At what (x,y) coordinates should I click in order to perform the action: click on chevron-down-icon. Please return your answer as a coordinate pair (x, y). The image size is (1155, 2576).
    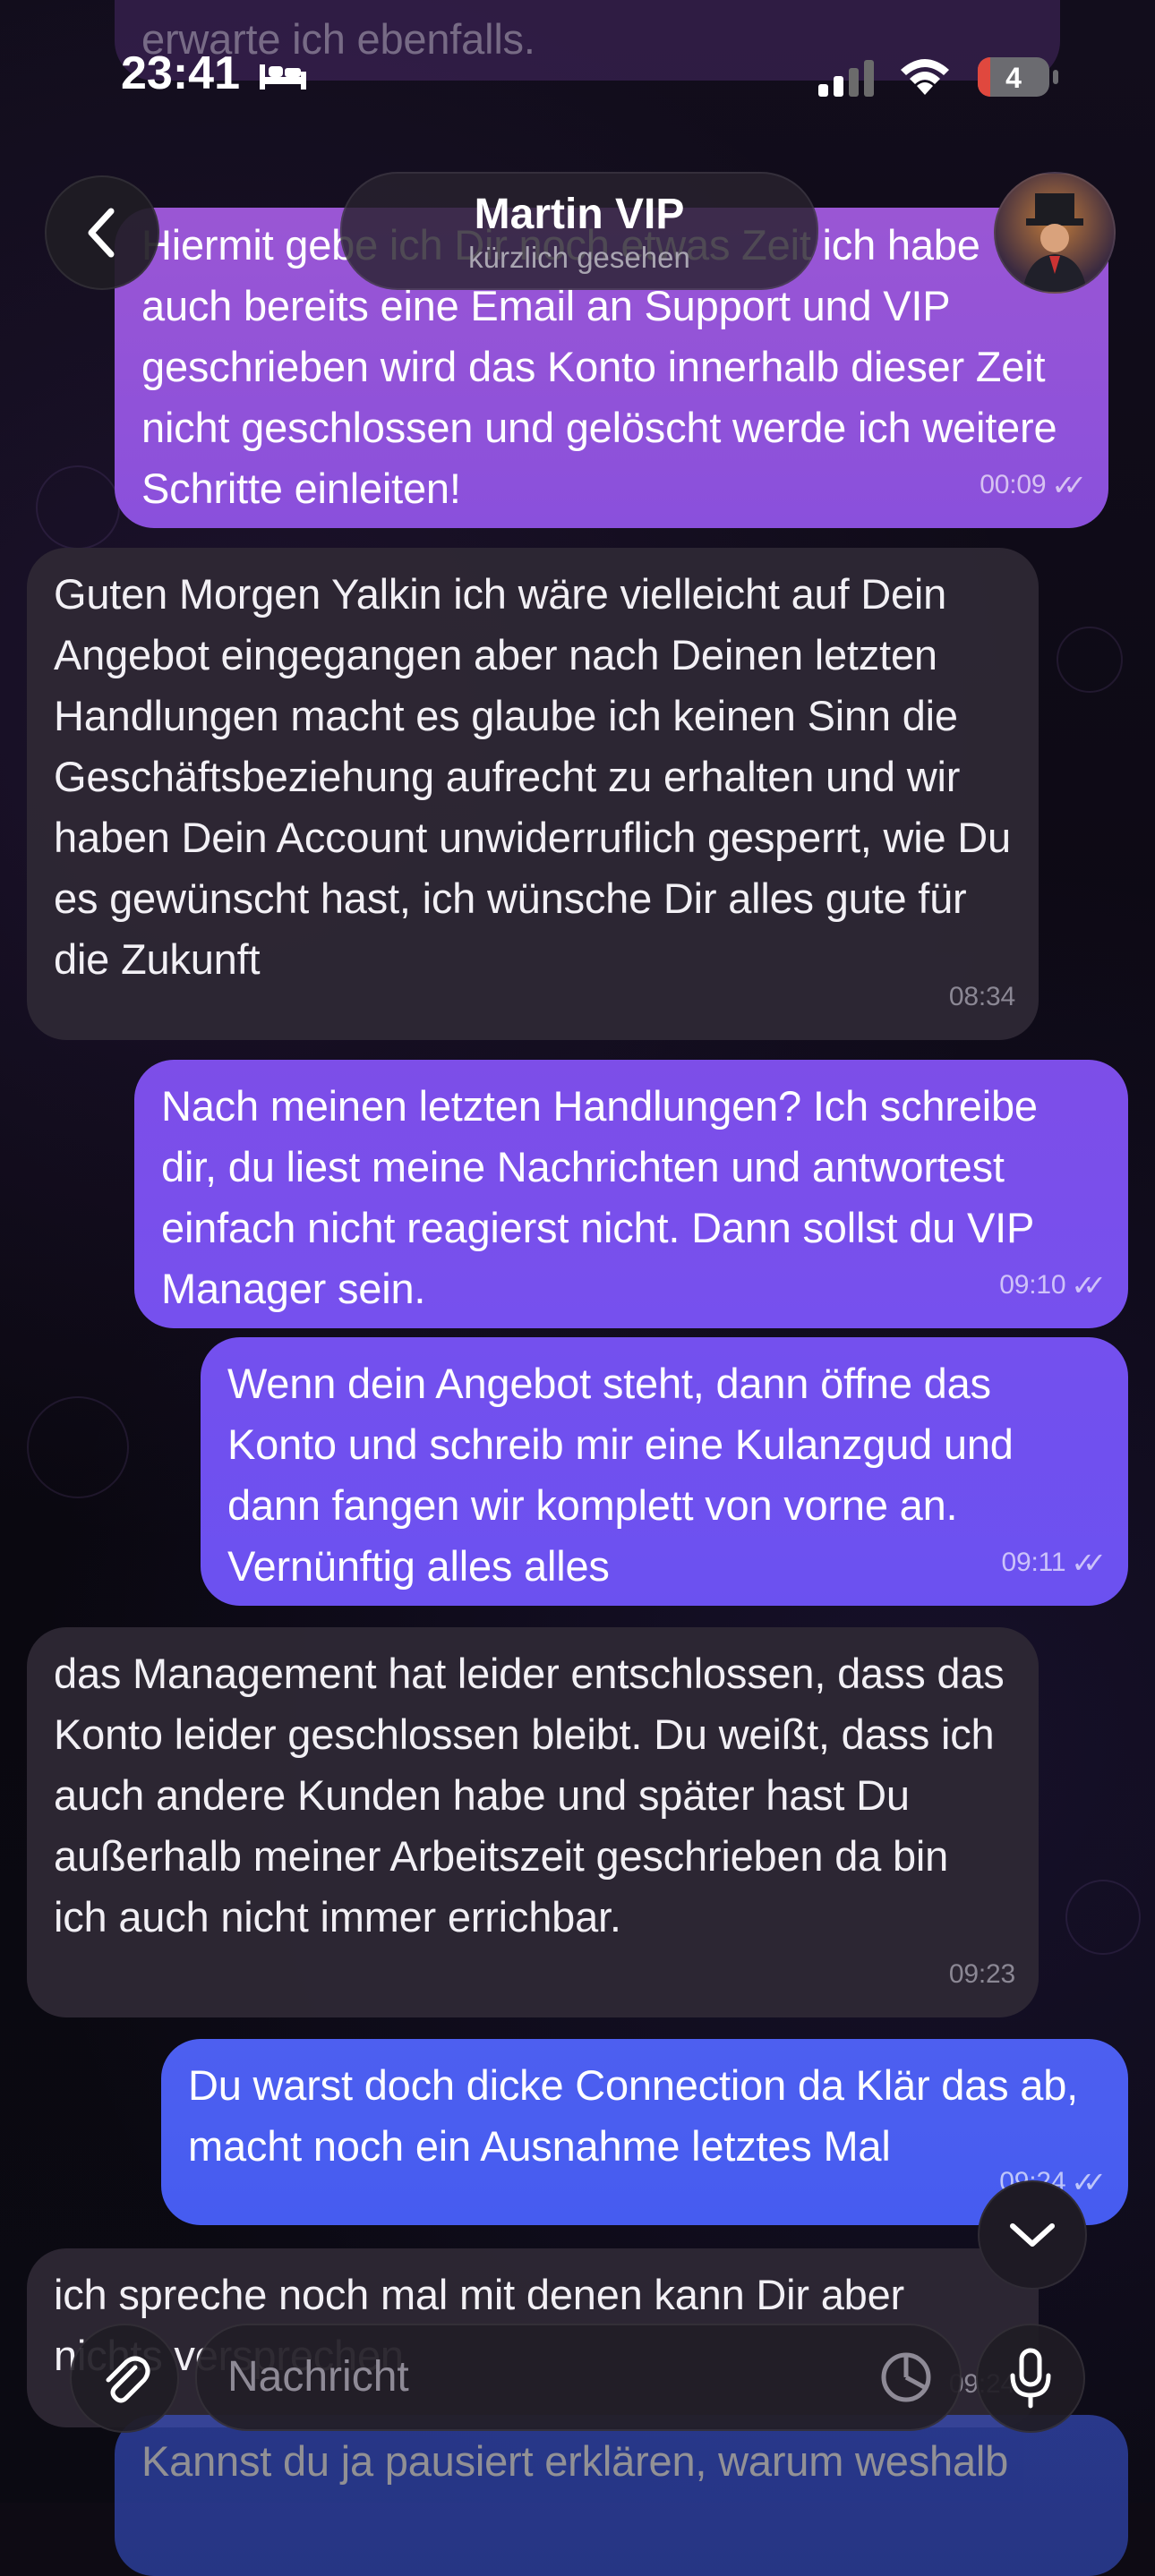
    Looking at the image, I should click on (1032, 2235).